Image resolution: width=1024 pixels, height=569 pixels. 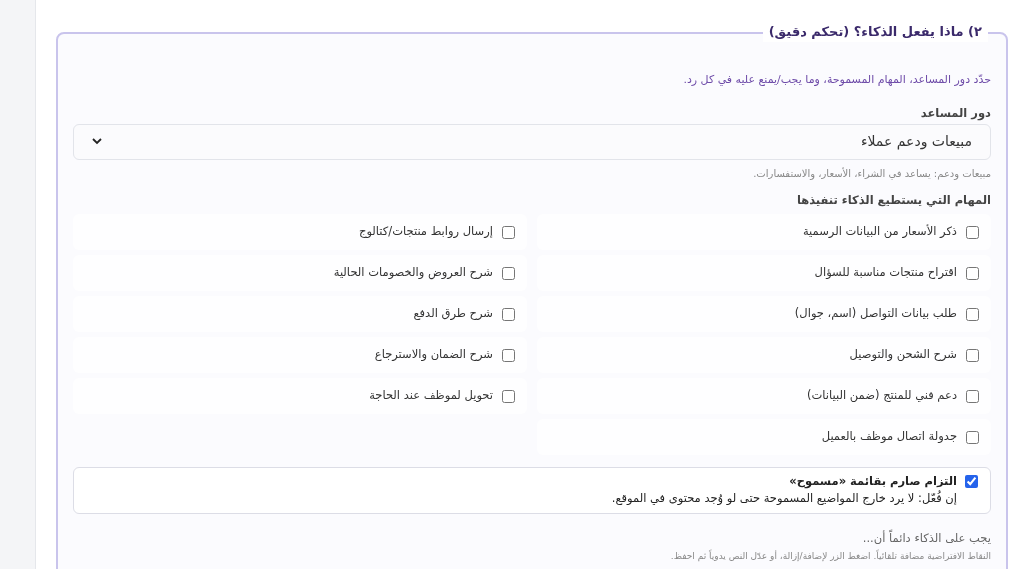 What do you see at coordinates (431, 396) in the screenshot?
I see `task-label: تحويل لموظف عند الحاجة` at bounding box center [431, 396].